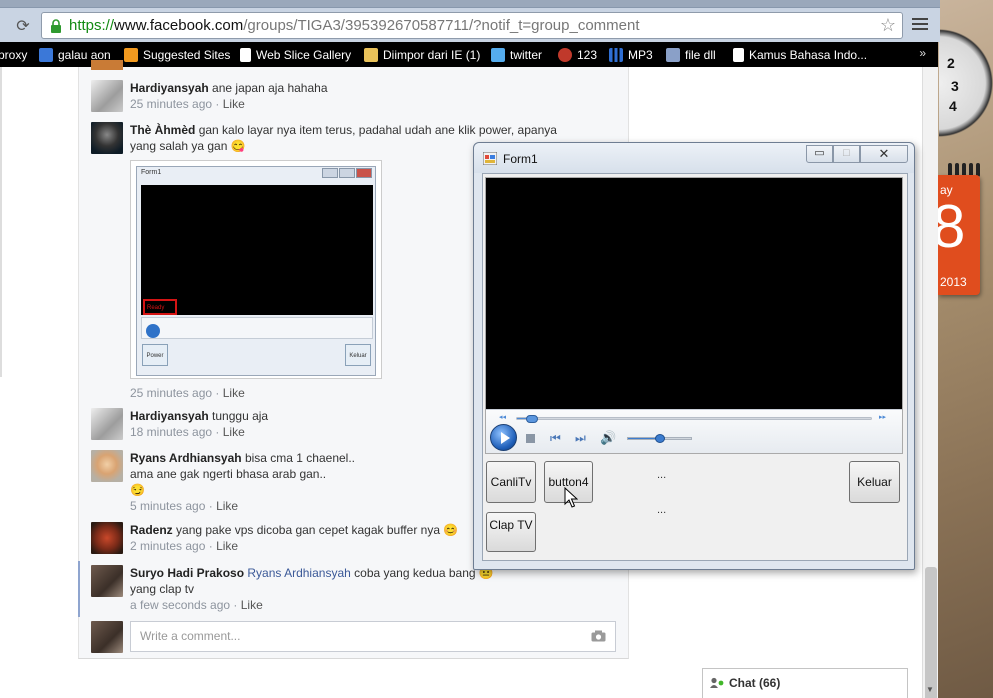 The width and height of the screenshot is (993, 698). What do you see at coordinates (608, 438) in the screenshot?
I see `volume-icon: 🔊` at bounding box center [608, 438].